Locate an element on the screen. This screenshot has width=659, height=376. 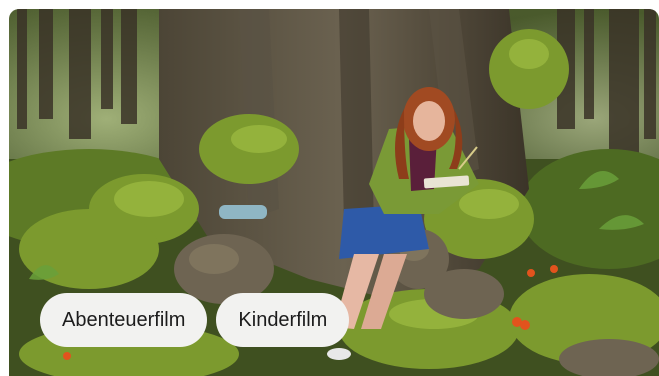
genre-tags: Abenteuerfilm Kinderfilm is located at coordinates (195, 320).